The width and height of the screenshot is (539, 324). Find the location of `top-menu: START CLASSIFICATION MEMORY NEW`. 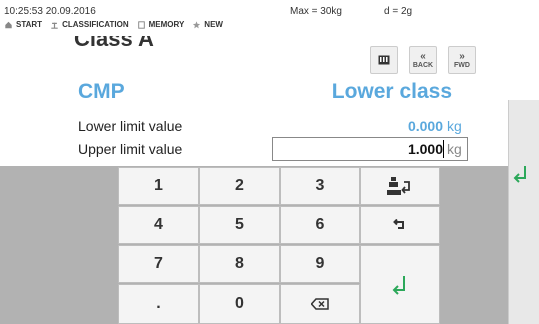

top-menu: START CLASSIFICATION MEMORY NEW is located at coordinates (113, 24).